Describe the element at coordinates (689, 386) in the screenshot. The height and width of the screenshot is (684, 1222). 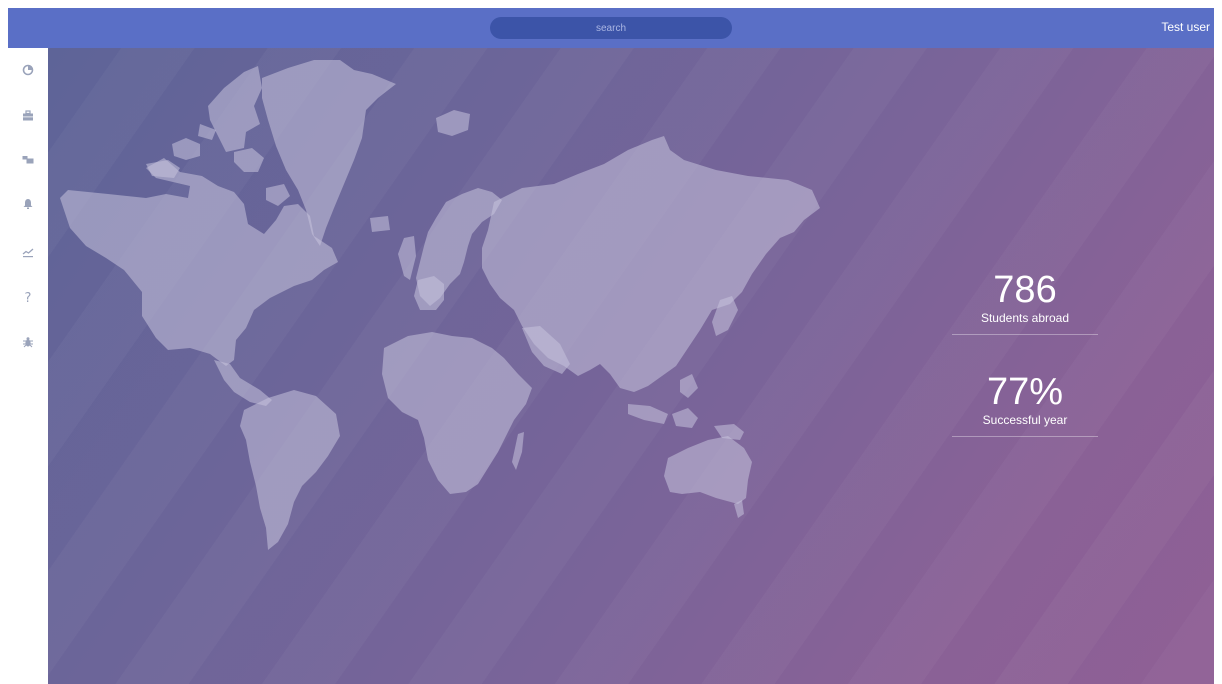
I see `philippines-shape` at that location.